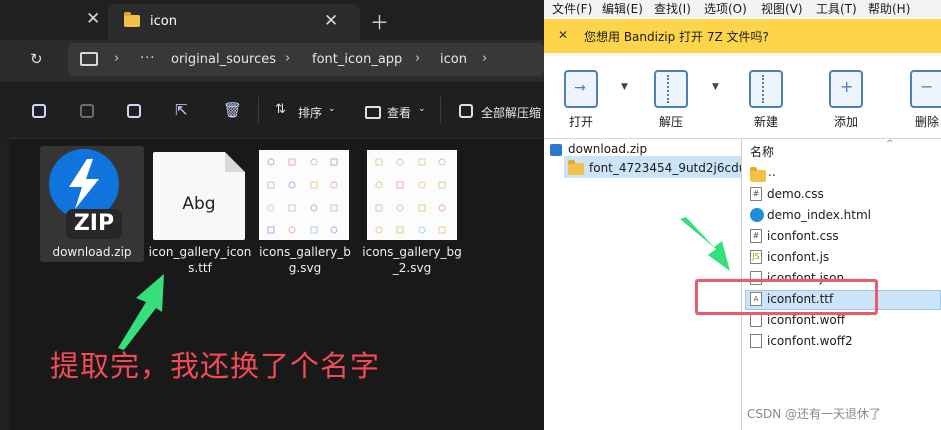 This screenshot has height=430, width=941. Describe the element at coordinates (5, 284) in the screenshot. I see `nav-pane-edge` at that location.